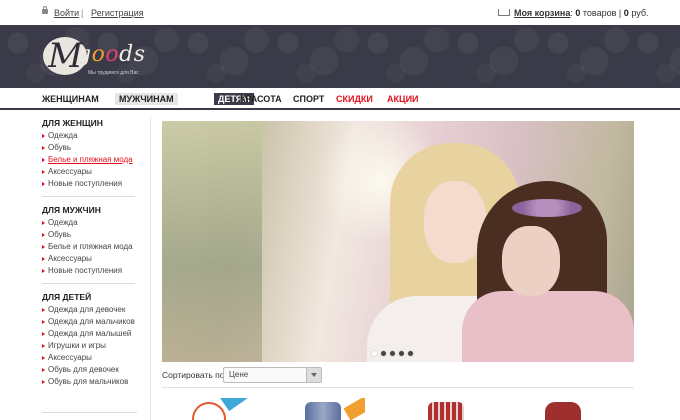 This screenshot has height=420, width=680. I want to click on nav-item-promo: АКЦИИ, so click(403, 99).